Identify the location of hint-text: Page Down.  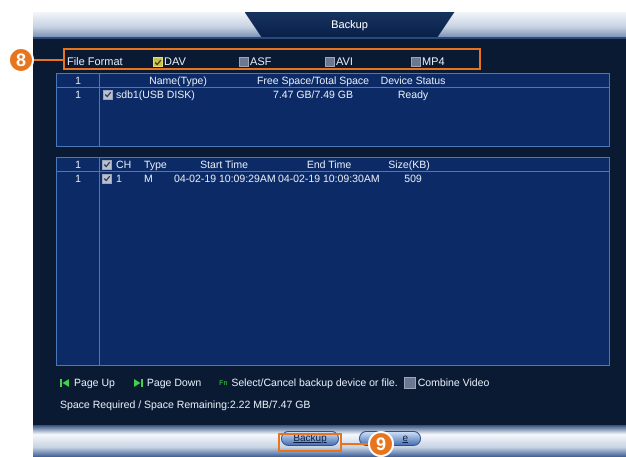
(174, 383).